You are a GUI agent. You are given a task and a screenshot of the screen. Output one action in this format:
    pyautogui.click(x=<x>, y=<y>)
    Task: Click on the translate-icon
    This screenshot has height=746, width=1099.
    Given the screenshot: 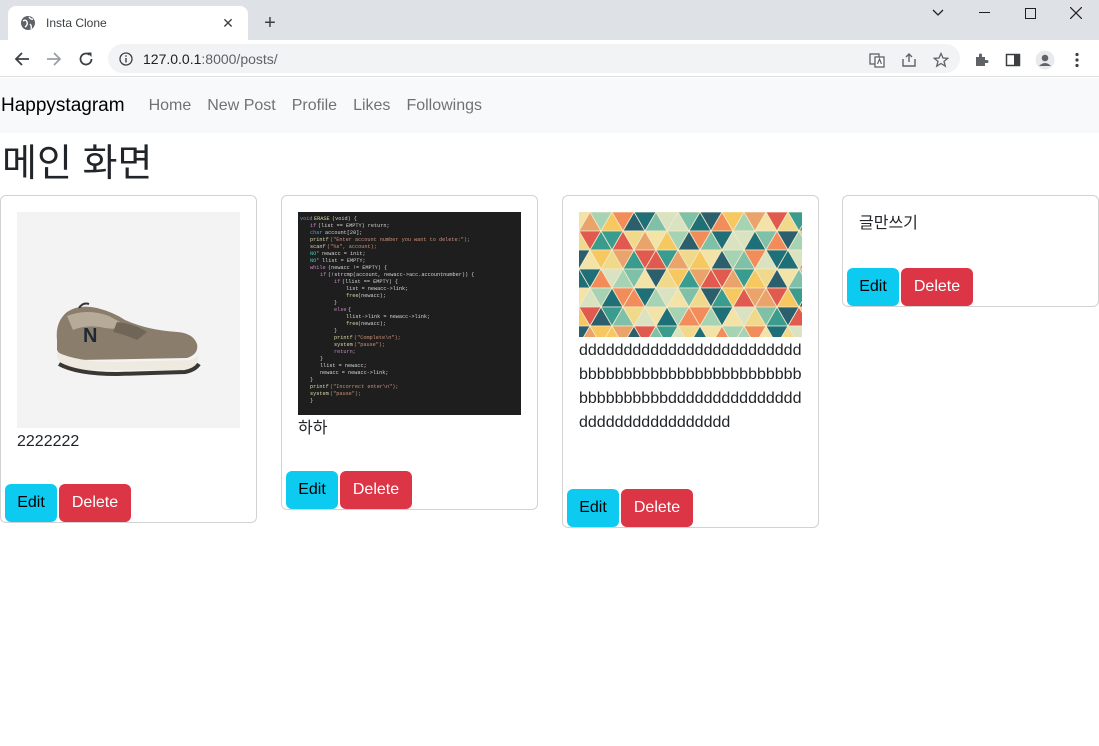 What is the action you would take?
    pyautogui.click(x=877, y=60)
    